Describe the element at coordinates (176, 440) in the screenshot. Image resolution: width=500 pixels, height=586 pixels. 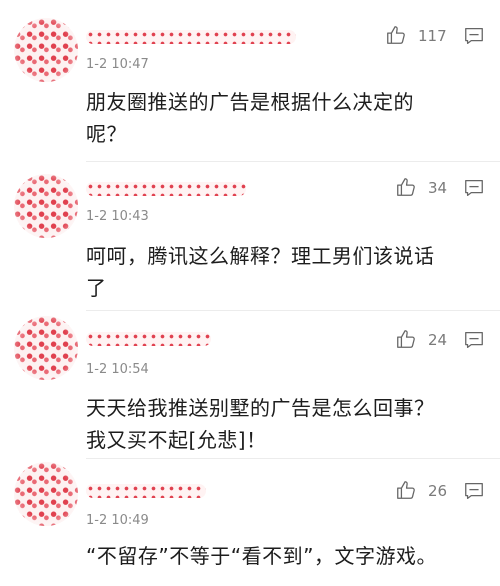
I see `comment-text-line: 我又买不起[允悲]！` at that location.